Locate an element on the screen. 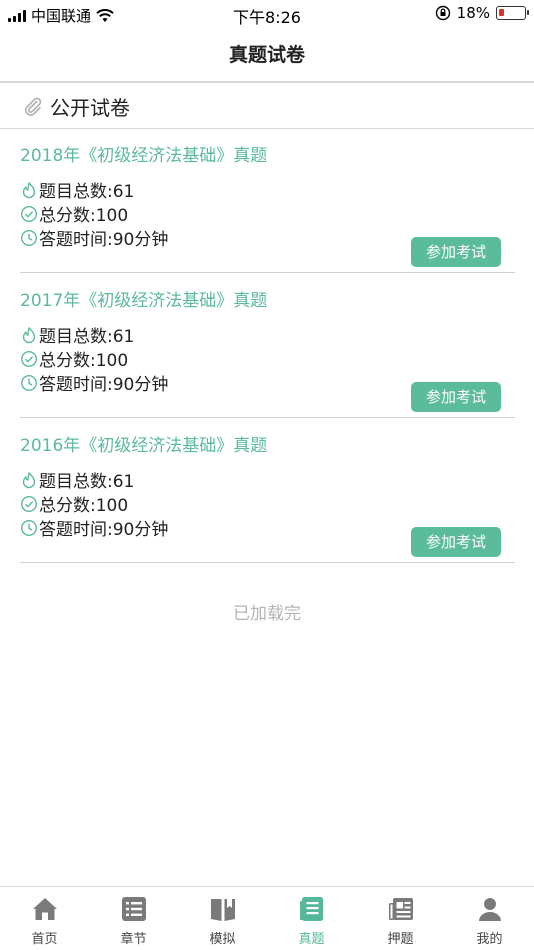 Image resolution: width=534 pixels, height=950 pixels. page-title: 真题试卷 is located at coordinates (266, 55).